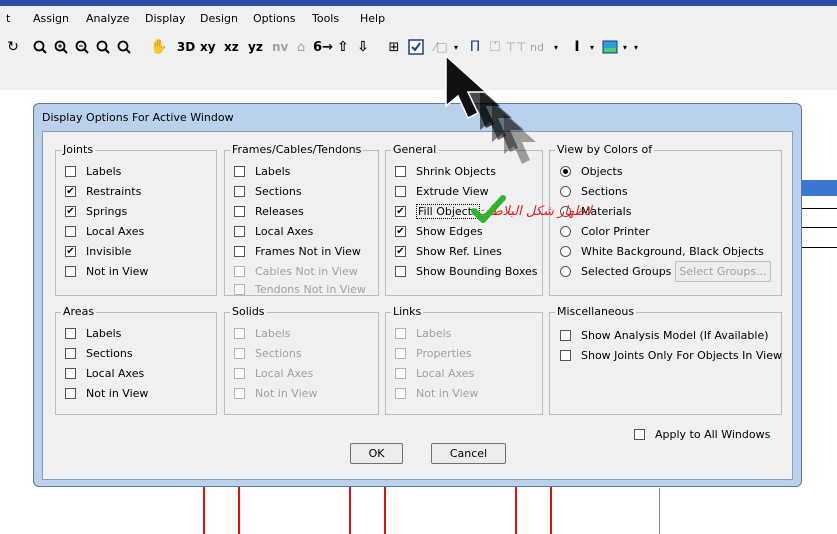  Describe the element at coordinates (40, 47) in the screenshot. I see `zoom-window-icon` at that location.